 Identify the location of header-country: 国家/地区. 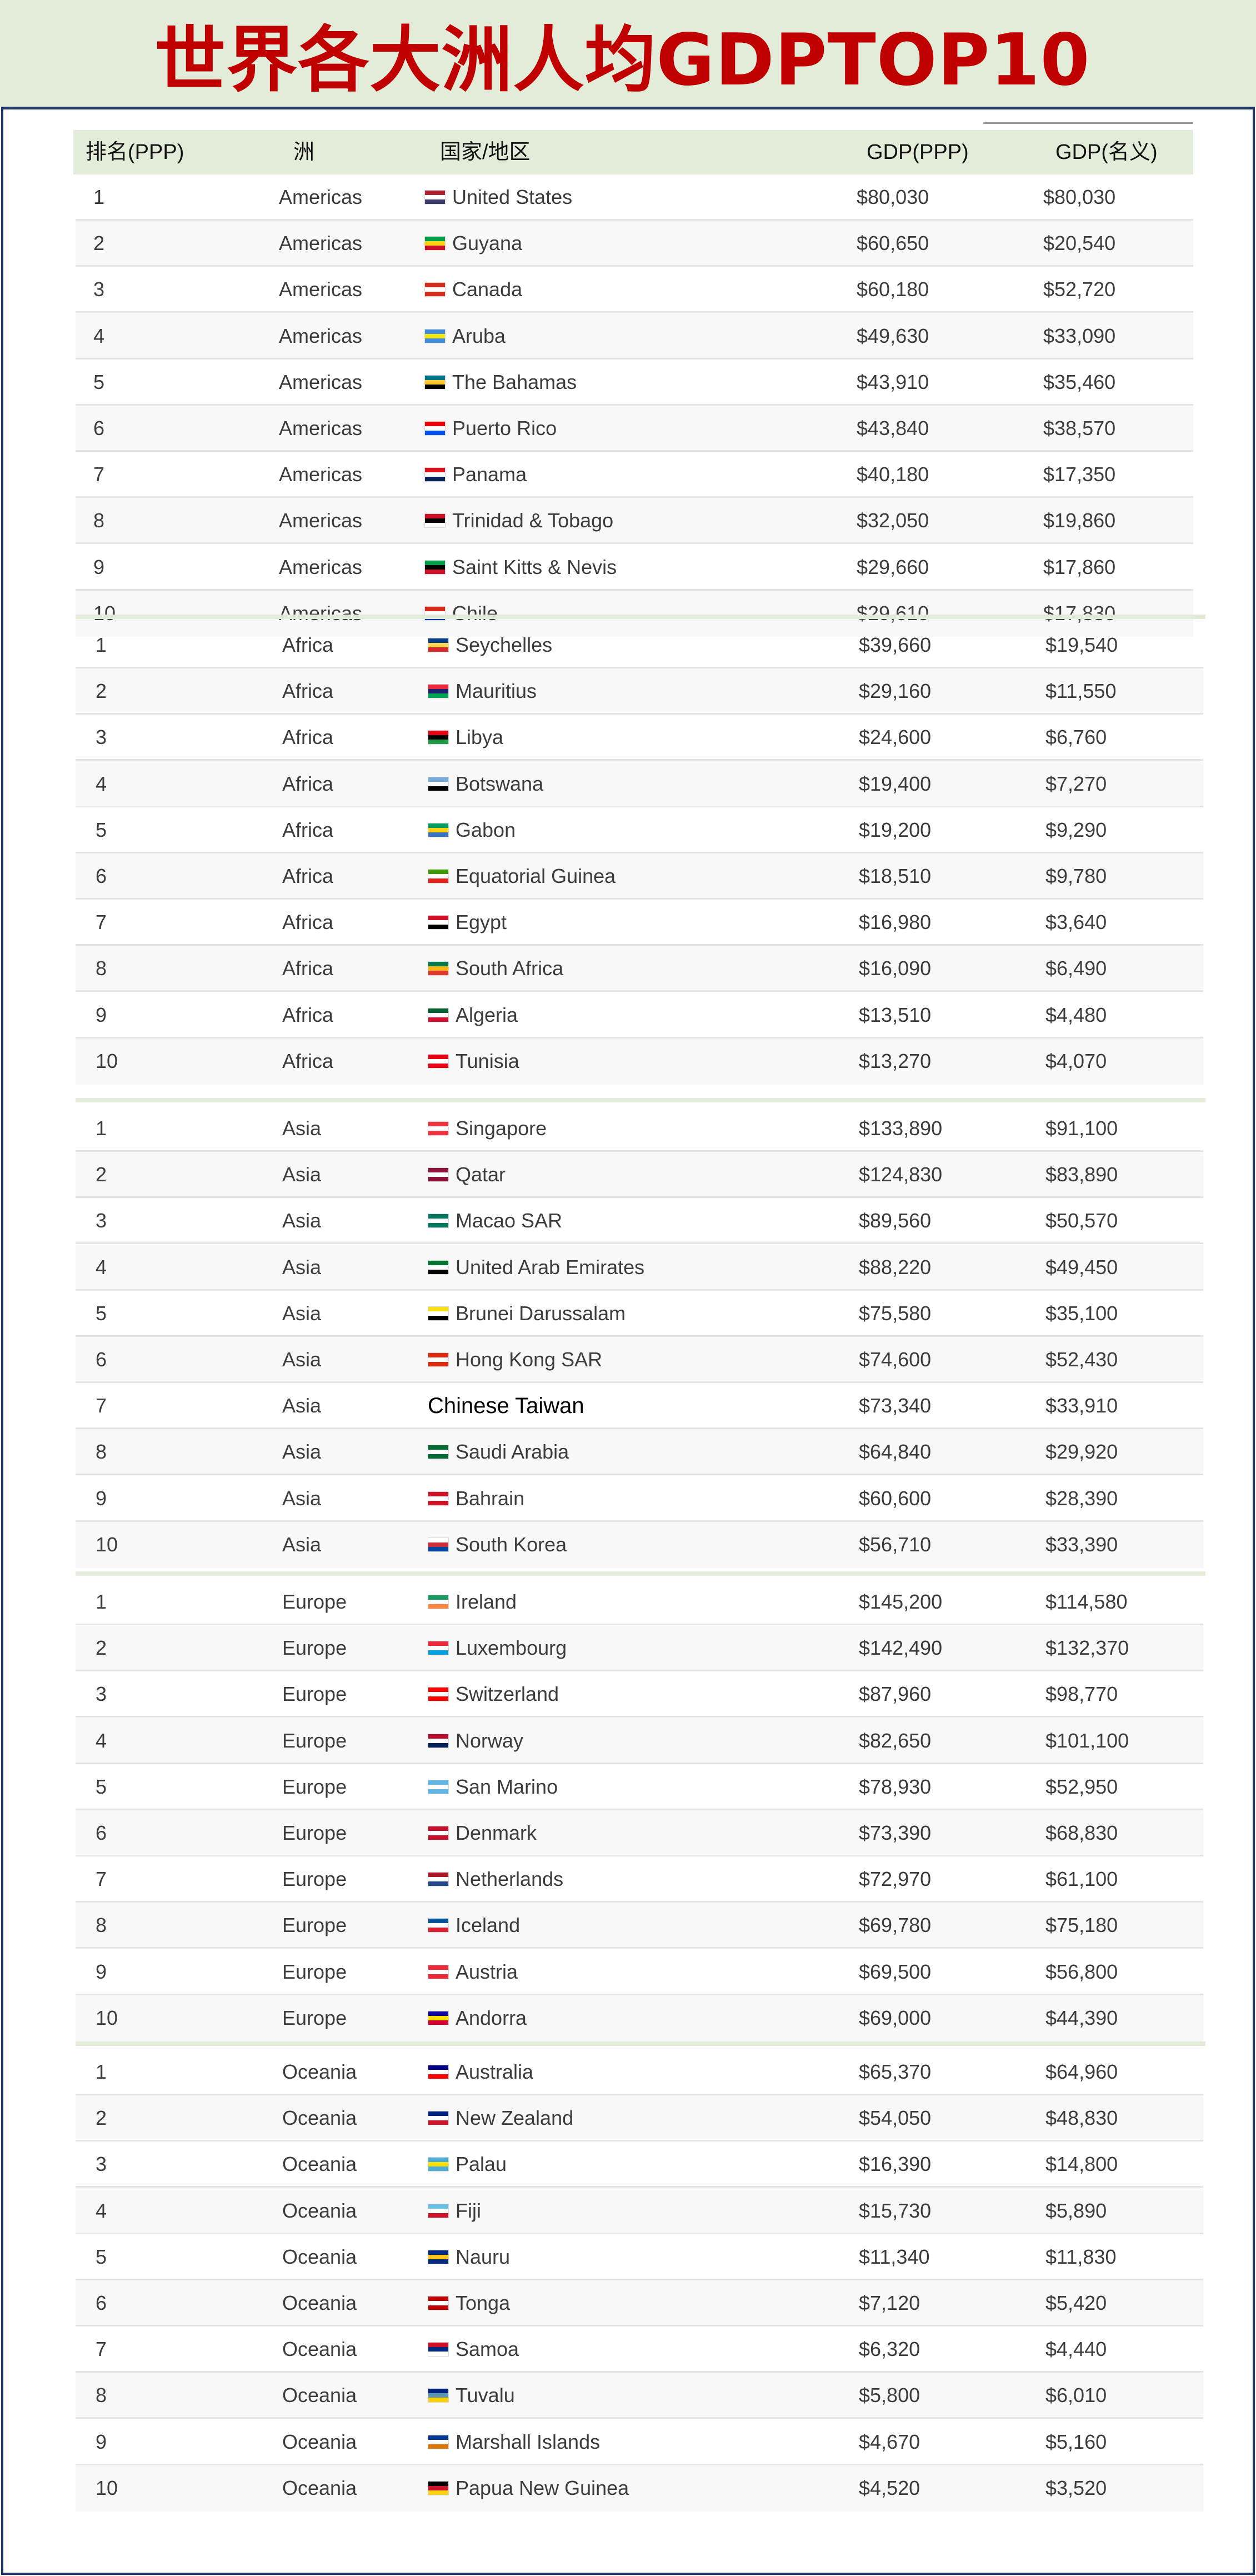
(486, 152).